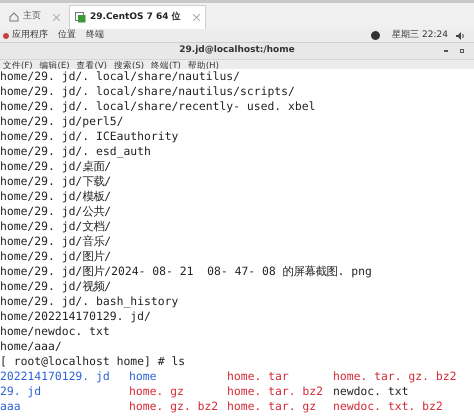 The height and width of the screenshot is (419, 474). I want to click on file-name: home. tar. gz. bz2, so click(395, 376).